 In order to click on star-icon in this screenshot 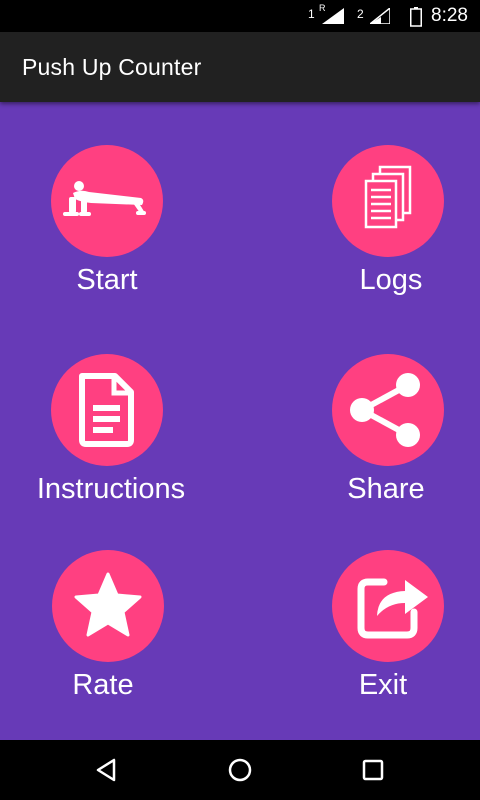, I will do `click(108, 604)`.